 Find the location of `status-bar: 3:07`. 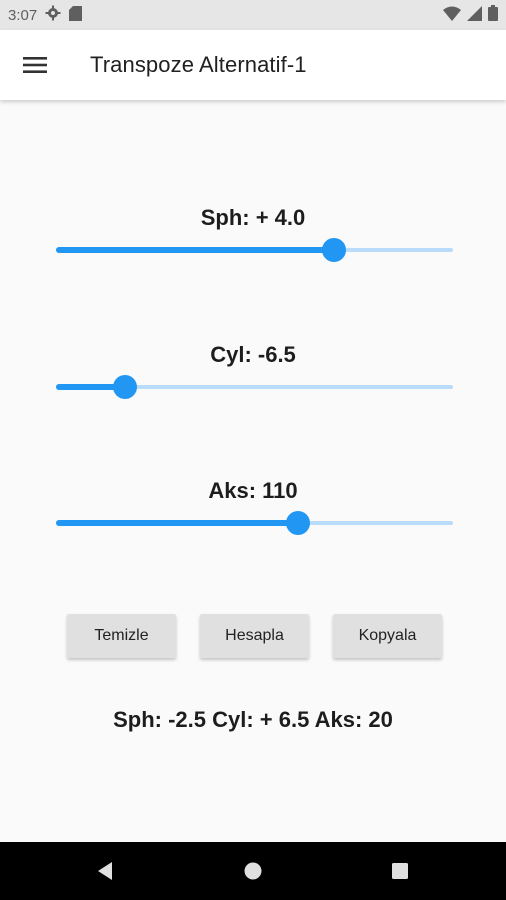

status-bar: 3:07 is located at coordinates (253, 15).